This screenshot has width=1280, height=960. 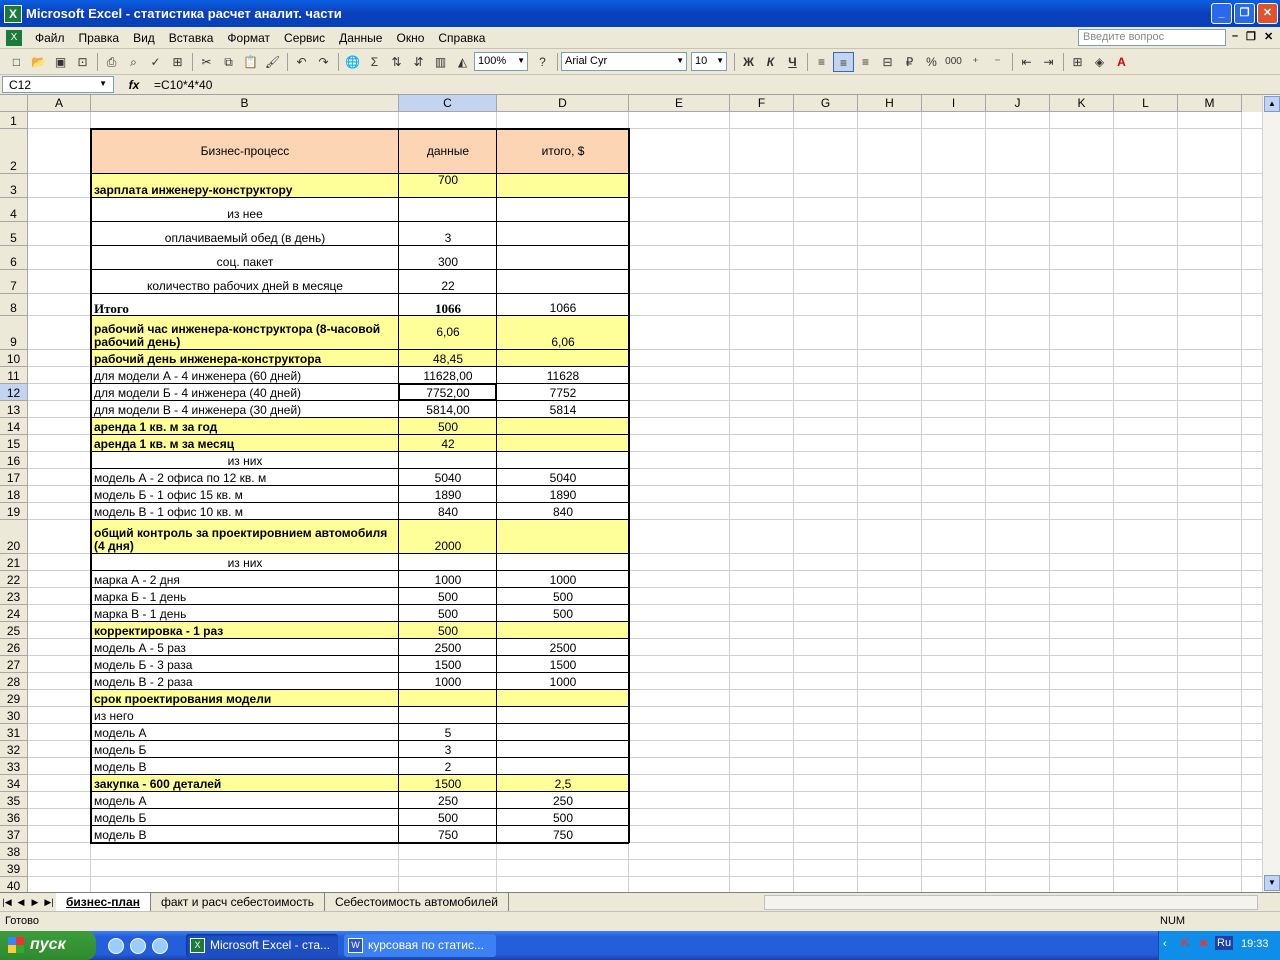 What do you see at coordinates (953, 62) in the screenshot?
I see `thousands-button: 000` at bounding box center [953, 62].